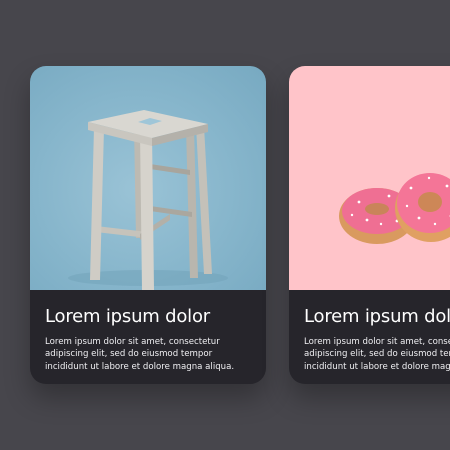 This screenshot has height=450, width=450. I want to click on stool-image, so click(148, 200).